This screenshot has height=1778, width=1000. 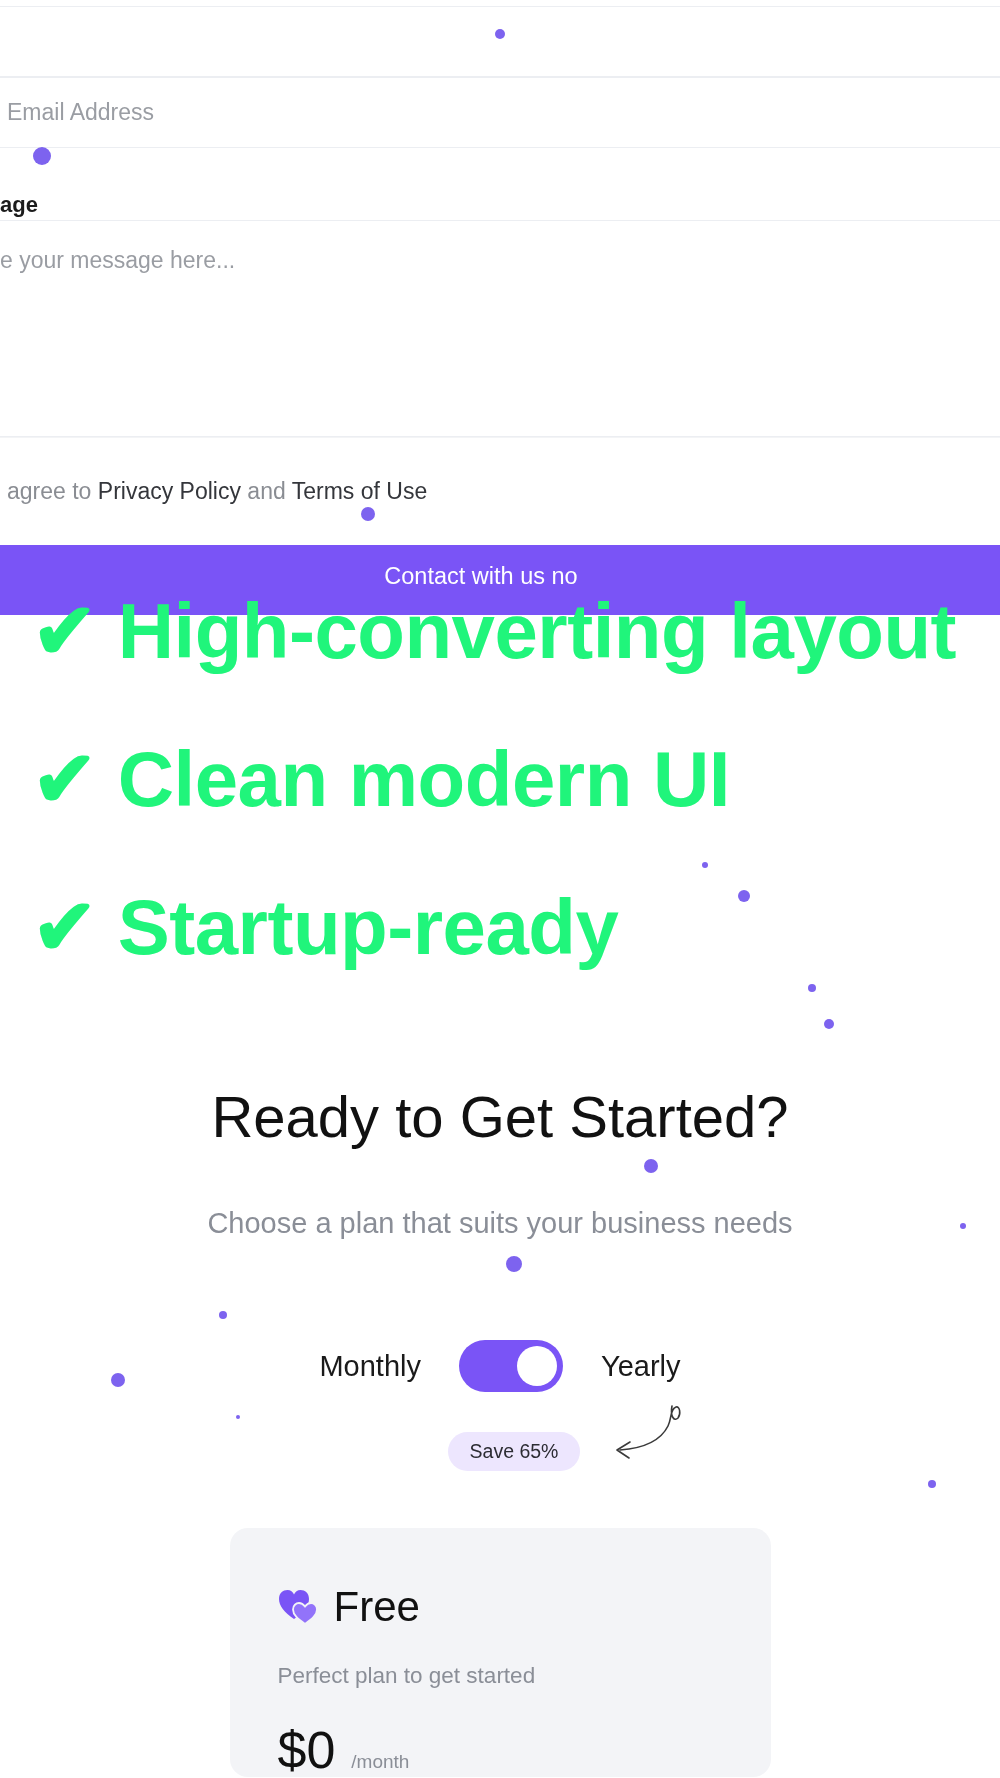 What do you see at coordinates (500, 112) in the screenshot?
I see `input-field: Email Address` at bounding box center [500, 112].